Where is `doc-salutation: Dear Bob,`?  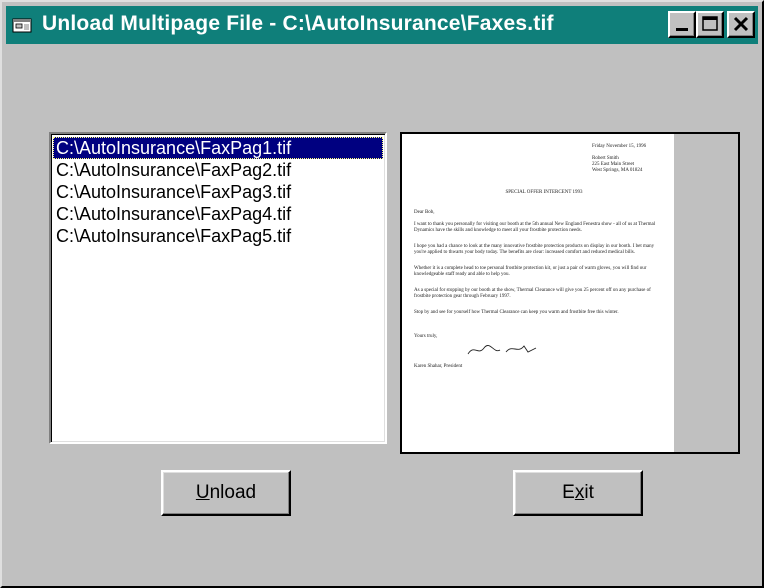
doc-salutation: Dear Bob, is located at coordinates (424, 212).